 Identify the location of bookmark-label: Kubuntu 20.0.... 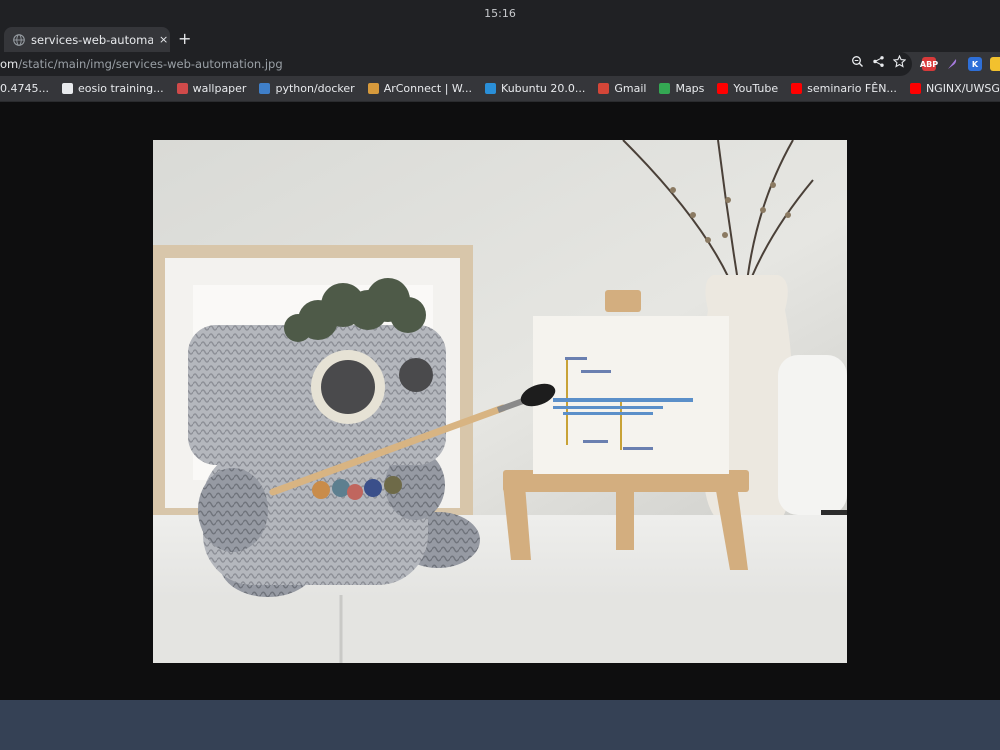
(543, 88).